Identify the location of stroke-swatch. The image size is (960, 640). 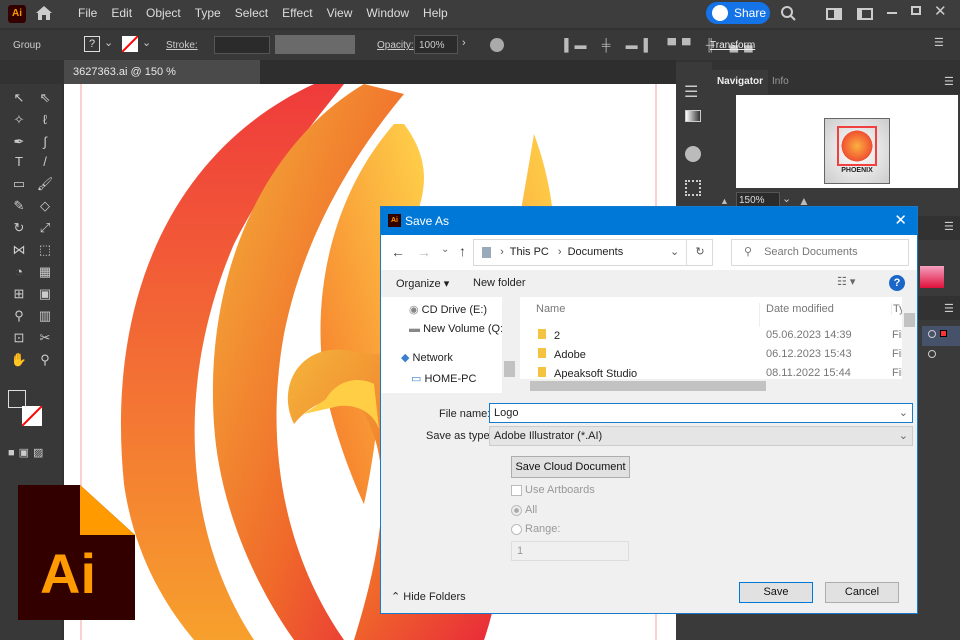
(130, 44).